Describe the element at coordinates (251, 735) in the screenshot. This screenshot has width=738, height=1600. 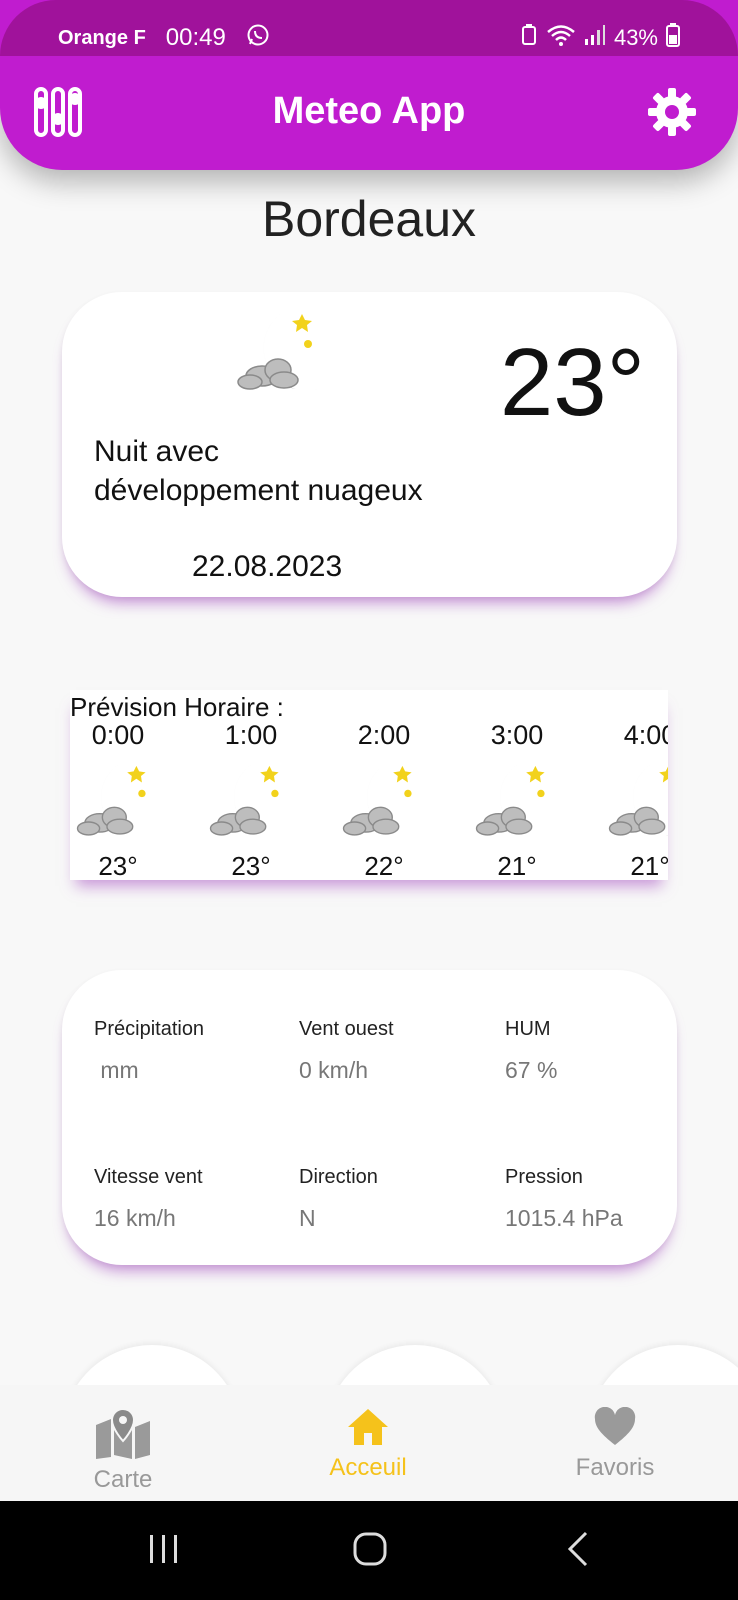
I see `hour-time: 1:00` at that location.